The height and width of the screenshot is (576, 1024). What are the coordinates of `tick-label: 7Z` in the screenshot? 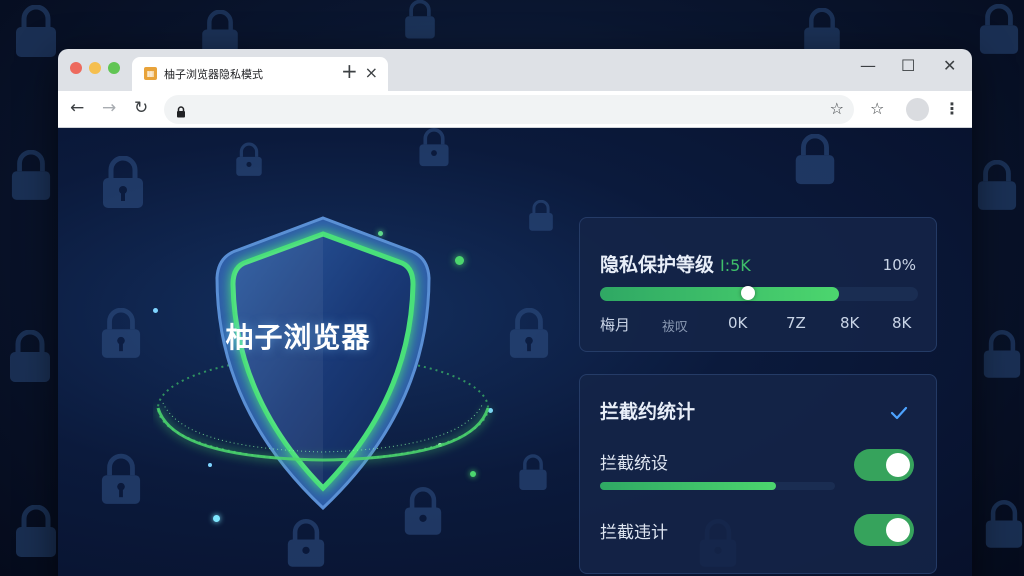 It's located at (796, 323).